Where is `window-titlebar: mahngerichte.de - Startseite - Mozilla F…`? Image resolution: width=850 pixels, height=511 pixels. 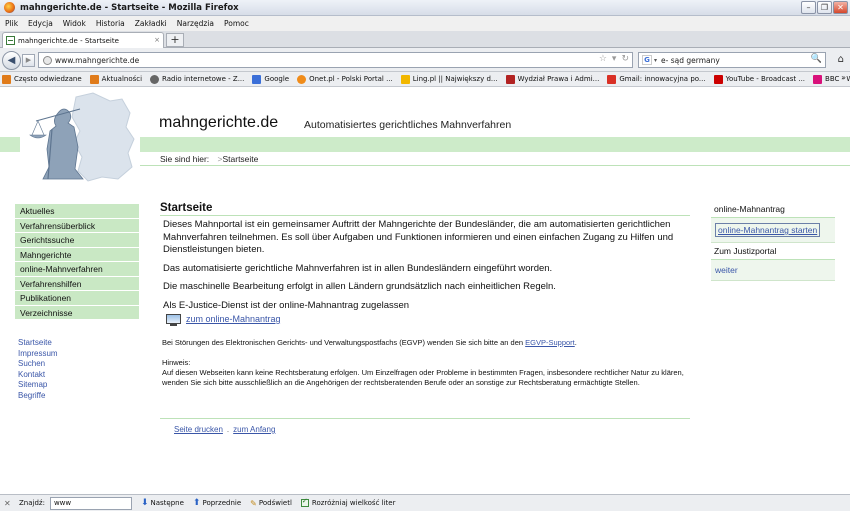
window-titlebar: mahngerichte.de - Startseite - Mozilla F… is located at coordinates (425, 8).